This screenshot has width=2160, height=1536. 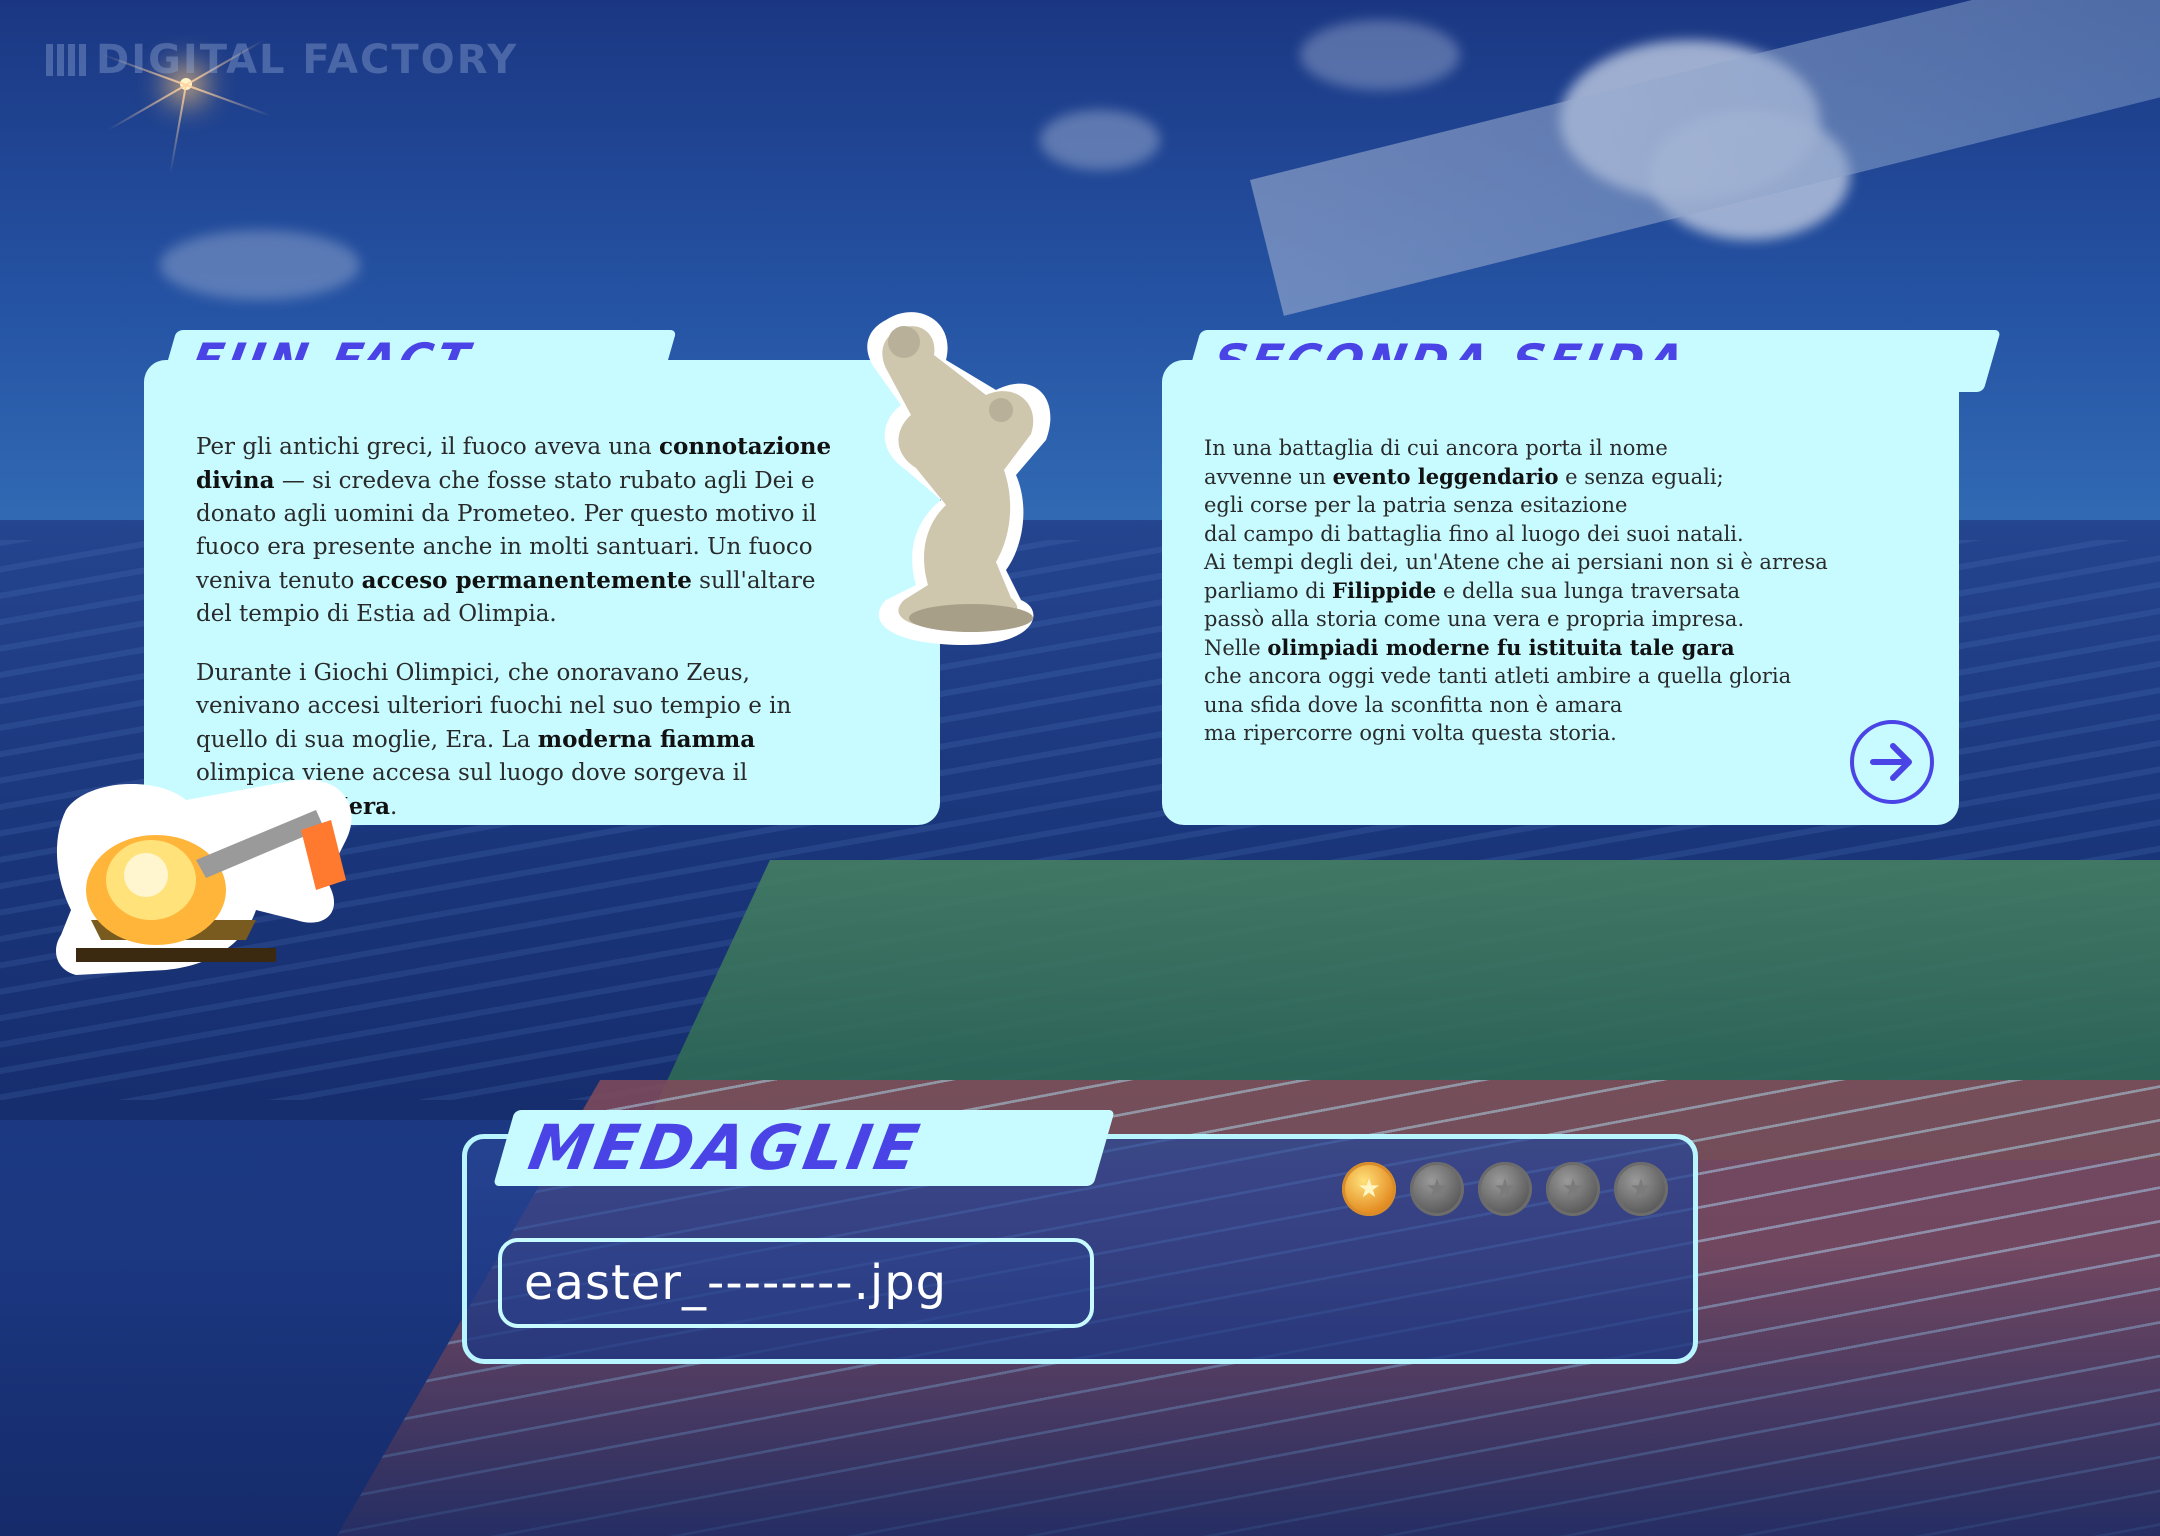 What do you see at coordinates (1410, 733) in the screenshot?
I see `text-run: ma ripercorre ogni volta questa storia.` at bounding box center [1410, 733].